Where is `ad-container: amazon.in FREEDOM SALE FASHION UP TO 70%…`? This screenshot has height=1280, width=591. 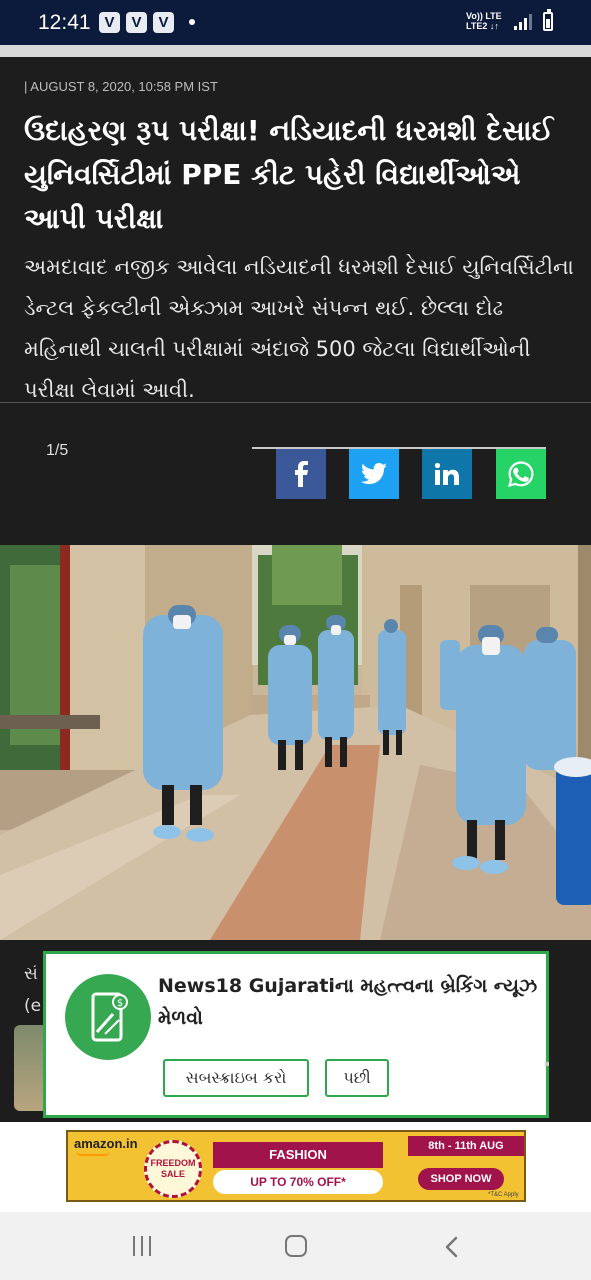
ad-container: amazon.in FREEDOM SALE FASHION UP TO 70%… is located at coordinates (295, 1167).